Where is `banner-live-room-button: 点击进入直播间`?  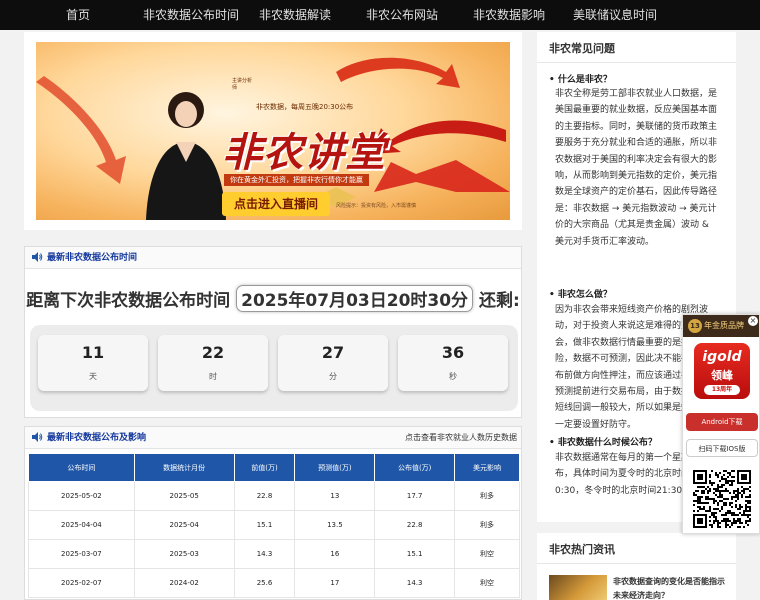
banner-live-room-button: 点击进入直播间 is located at coordinates (276, 204).